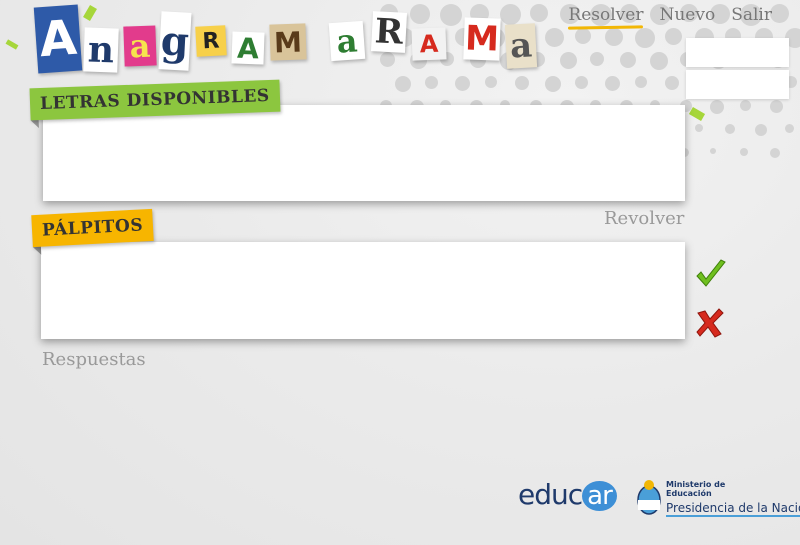 The image size is (800, 545). I want to click on app-logo: AnagRAMaRAMa, so click(294, 41).